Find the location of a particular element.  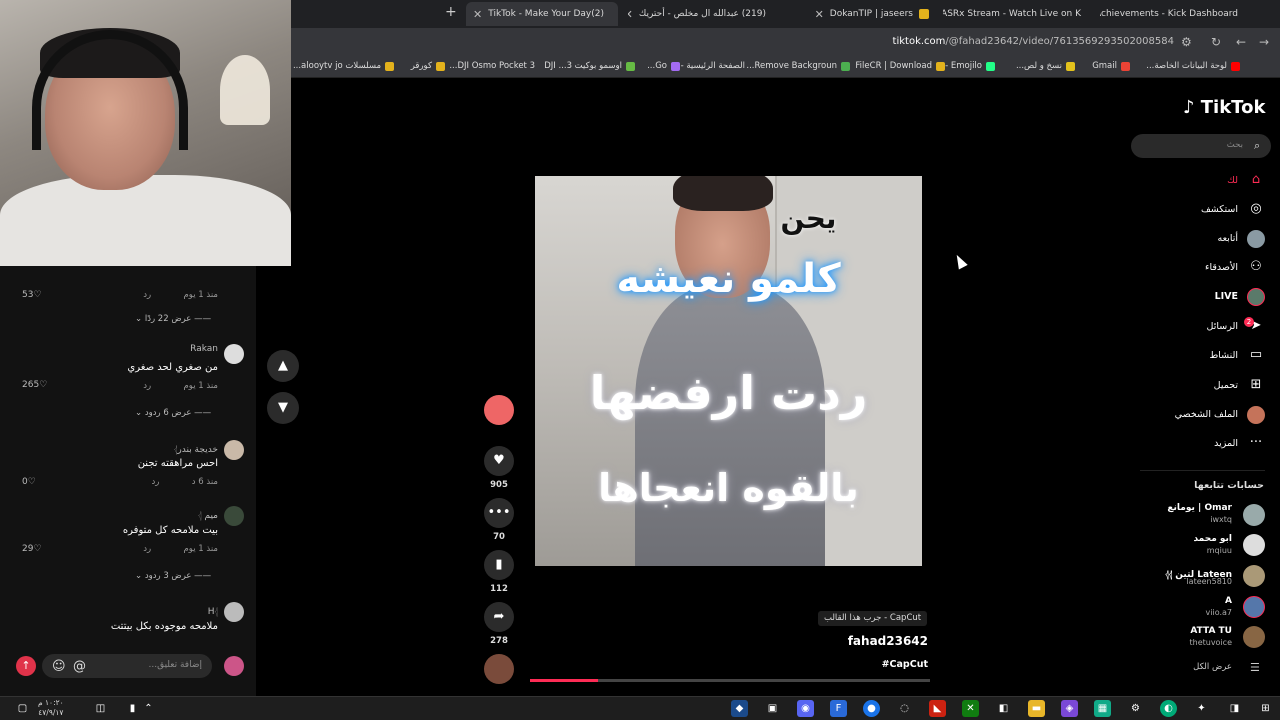

emoji-icon: ☺ is located at coordinates (59, 666).